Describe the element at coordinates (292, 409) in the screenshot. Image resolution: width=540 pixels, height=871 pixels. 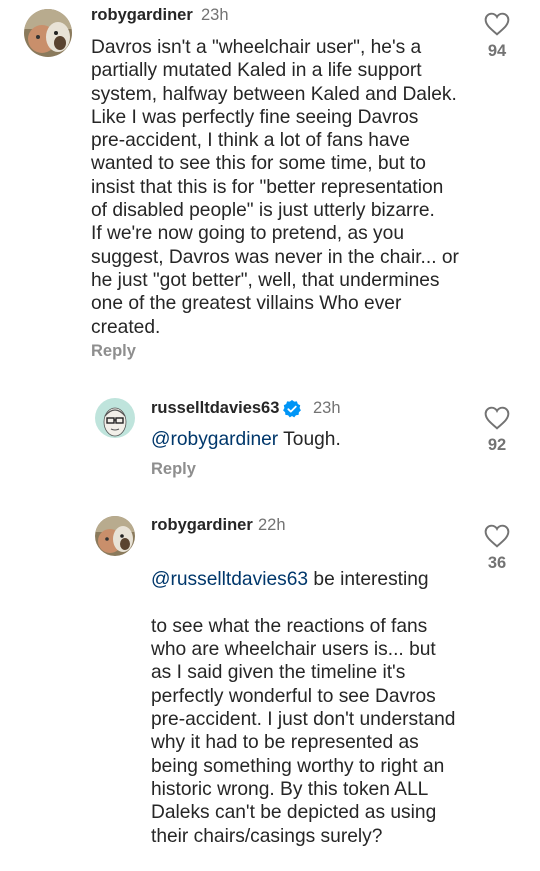
I see `verified-badge-icon` at that location.